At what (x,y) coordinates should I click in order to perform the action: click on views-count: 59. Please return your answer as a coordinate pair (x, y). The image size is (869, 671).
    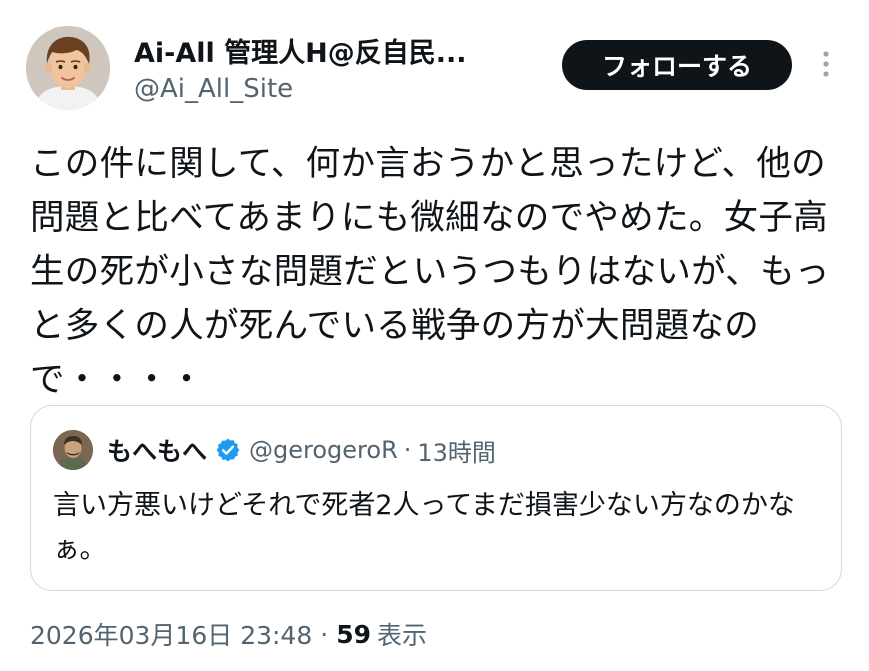
    Looking at the image, I should click on (353, 634).